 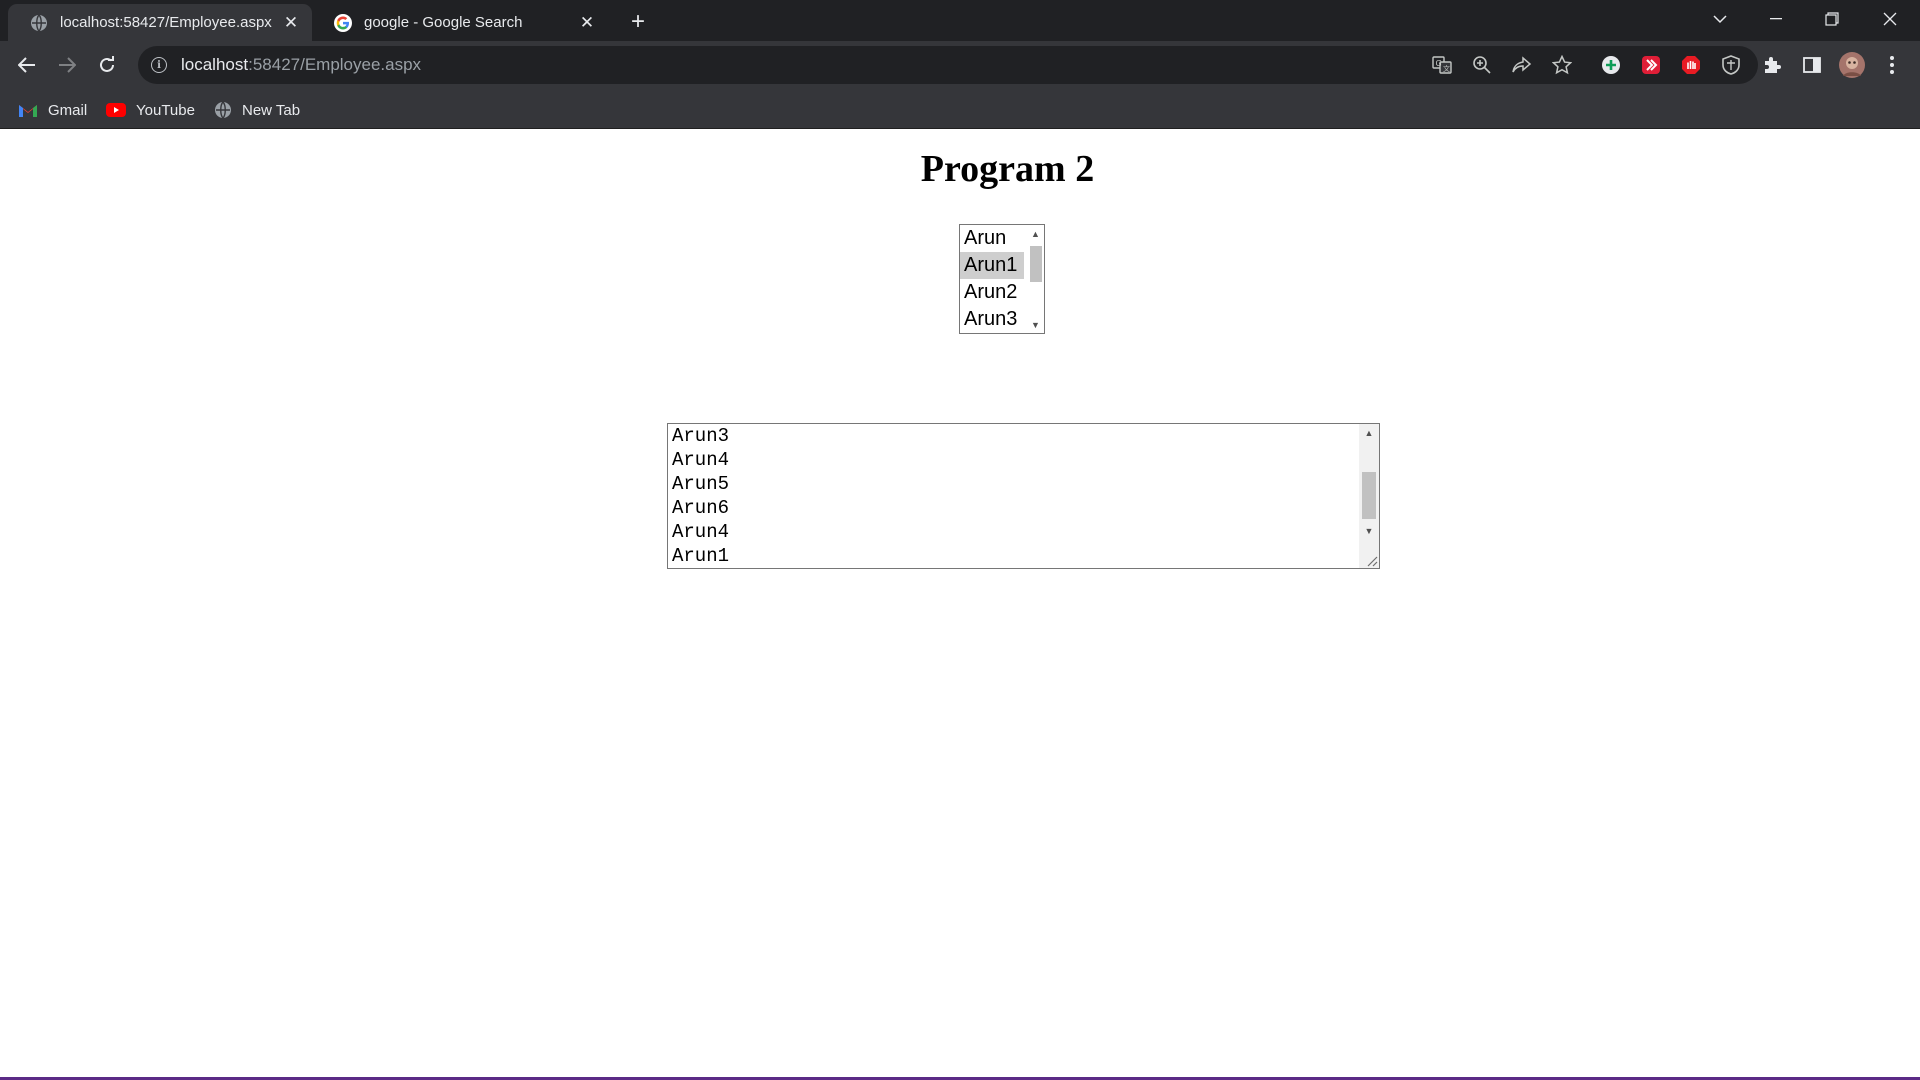 What do you see at coordinates (701, 508) in the screenshot?
I see `textarea-line: Arun6` at bounding box center [701, 508].